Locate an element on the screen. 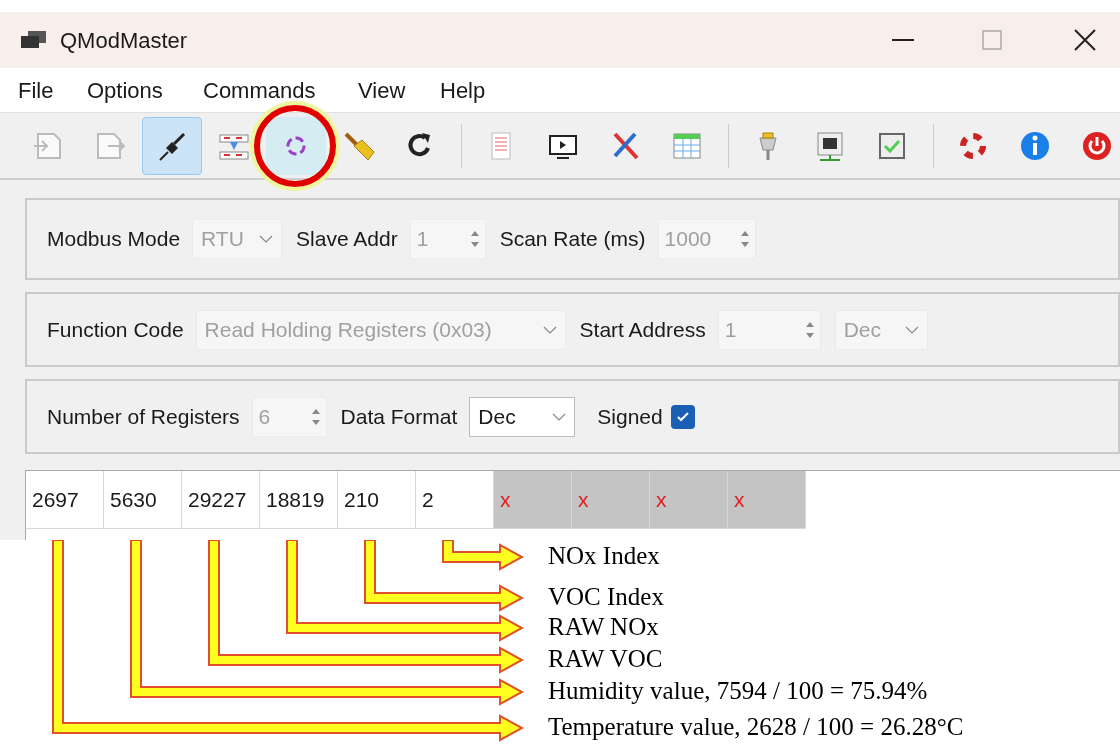 The width and height of the screenshot is (1120, 746). toolbar-button is located at coordinates (172, 145).